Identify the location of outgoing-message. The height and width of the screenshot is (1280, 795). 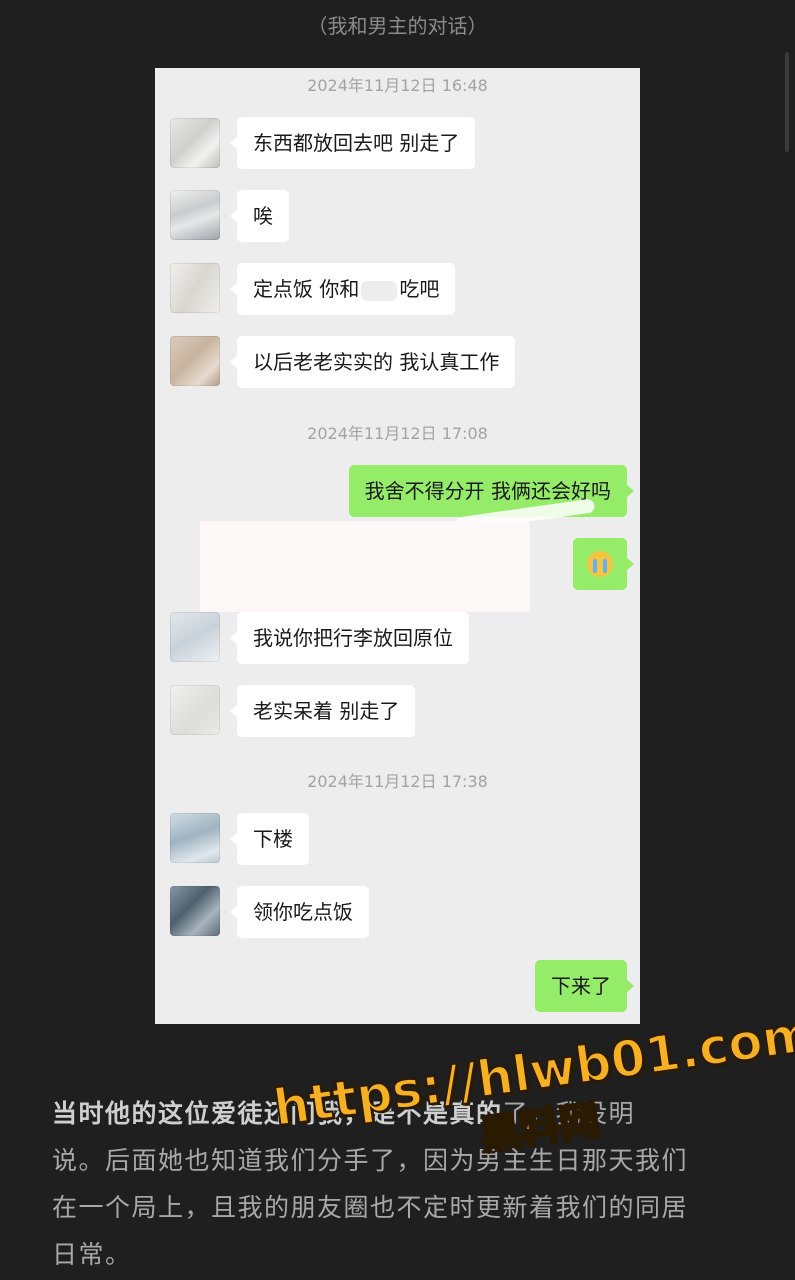
(603, 564).